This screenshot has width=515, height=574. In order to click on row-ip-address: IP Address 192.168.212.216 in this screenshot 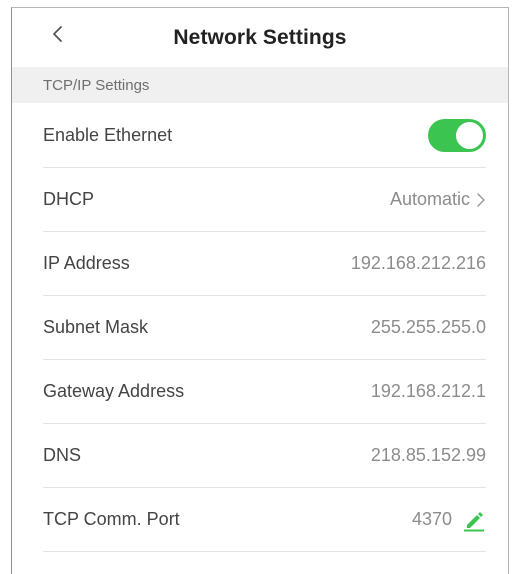, I will do `click(264, 264)`.